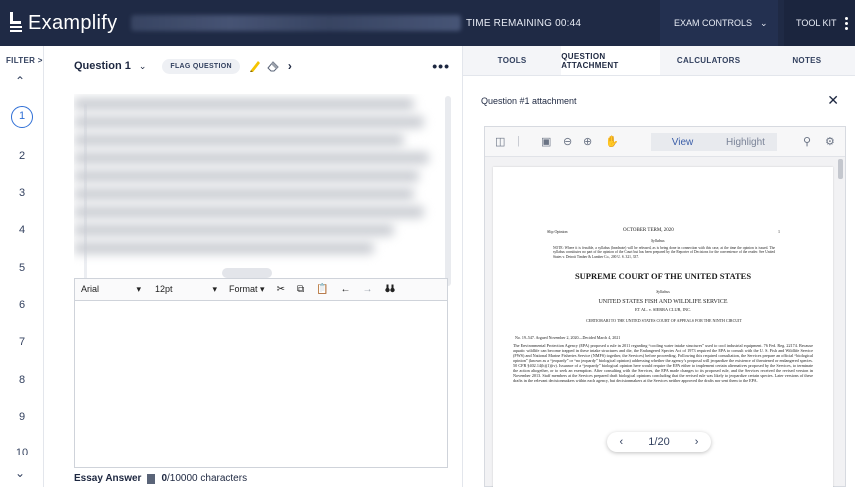 The image size is (855, 487). I want to click on format-menu: Format ▾, so click(247, 289).